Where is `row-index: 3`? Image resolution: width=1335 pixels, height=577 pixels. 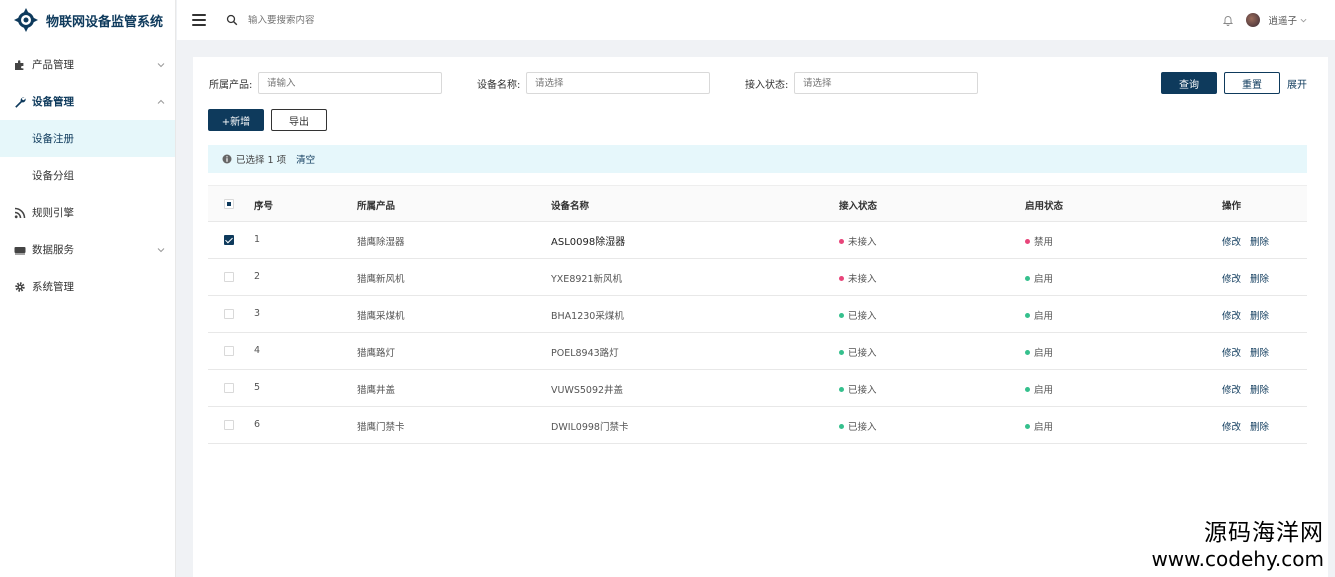
row-index: 3 is located at coordinates (257, 313).